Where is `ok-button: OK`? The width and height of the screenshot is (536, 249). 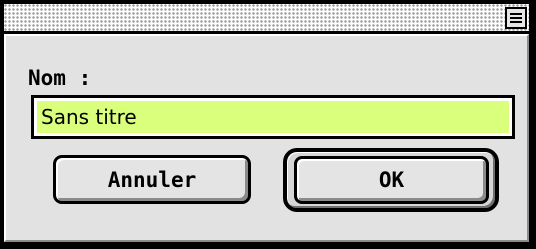 ok-button: OK is located at coordinates (391, 180).